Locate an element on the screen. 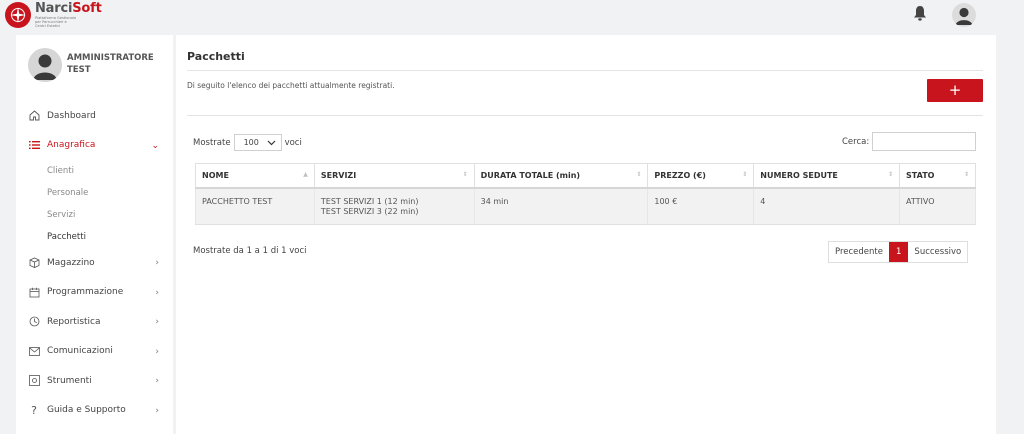 The width and height of the screenshot is (1024, 434). sidebar-item-reportistica: Reportistica › is located at coordinates (94, 322).